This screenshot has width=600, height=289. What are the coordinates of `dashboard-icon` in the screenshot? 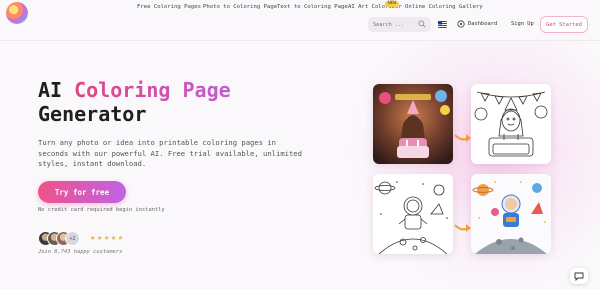 It's located at (461, 24).